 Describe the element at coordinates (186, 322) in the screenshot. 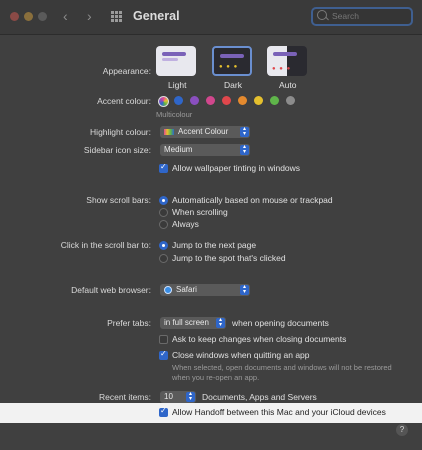

I see `prefer-tabs-value: in full screen` at that location.